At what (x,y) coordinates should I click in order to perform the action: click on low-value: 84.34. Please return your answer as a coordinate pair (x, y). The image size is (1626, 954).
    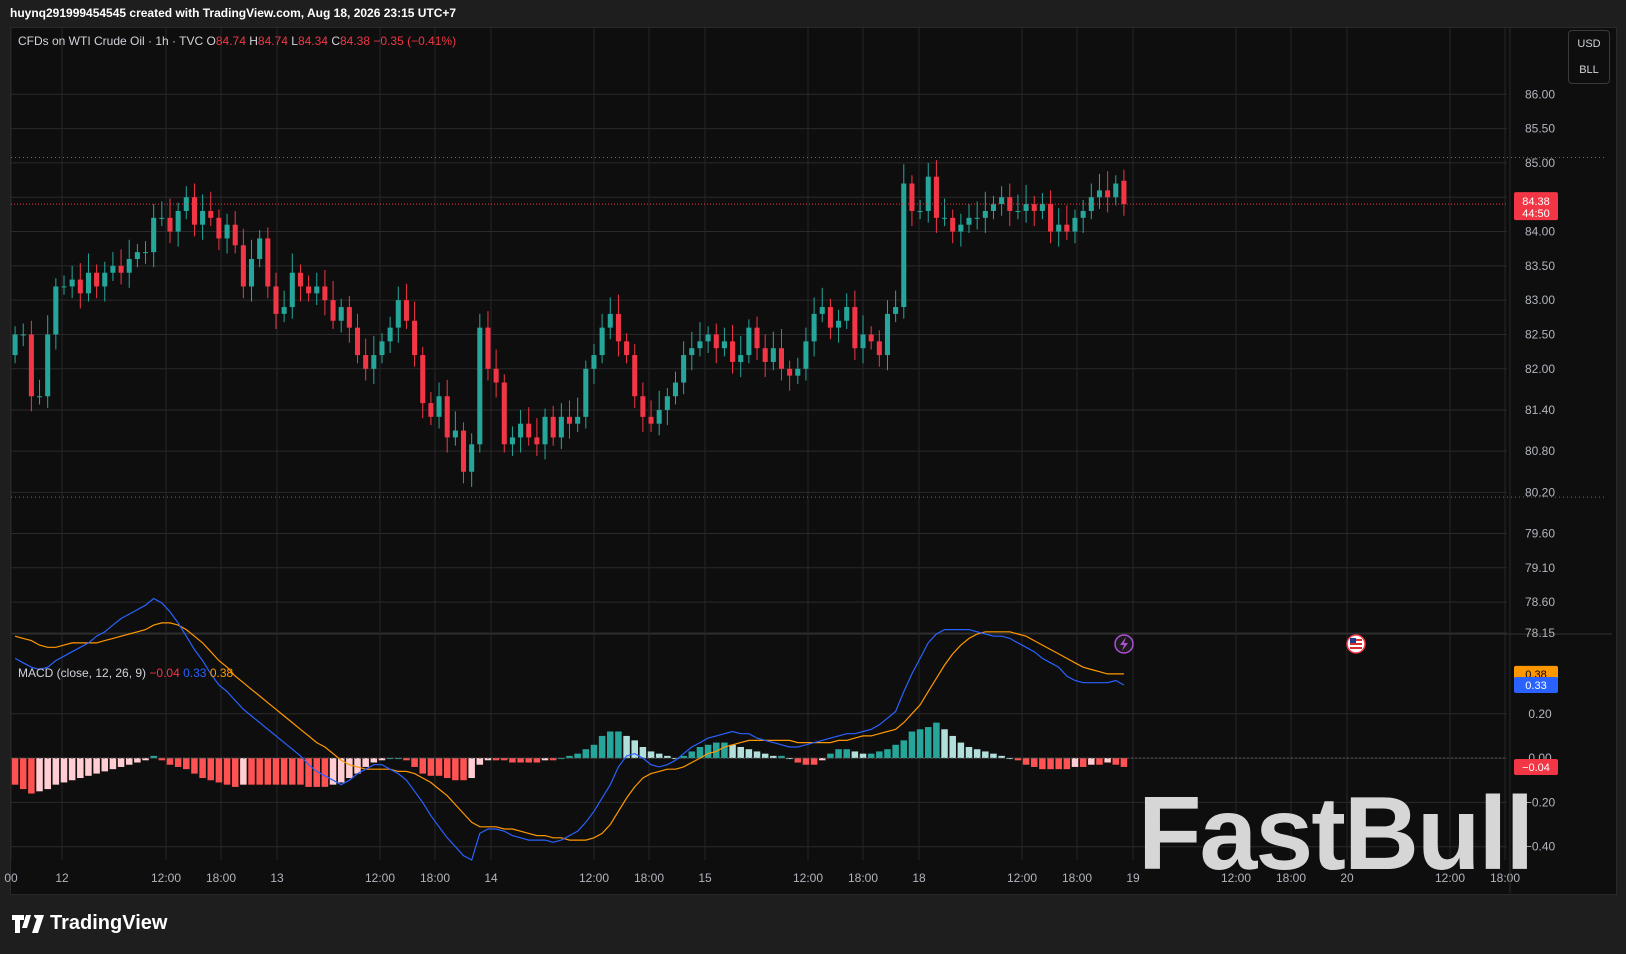
    Looking at the image, I should click on (312, 41).